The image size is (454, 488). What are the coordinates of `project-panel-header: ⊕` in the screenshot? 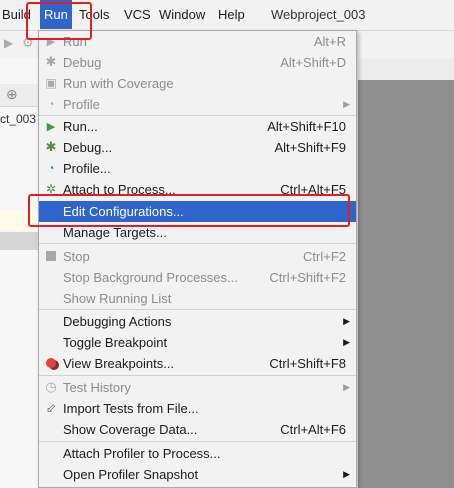 It's located at (20, 95).